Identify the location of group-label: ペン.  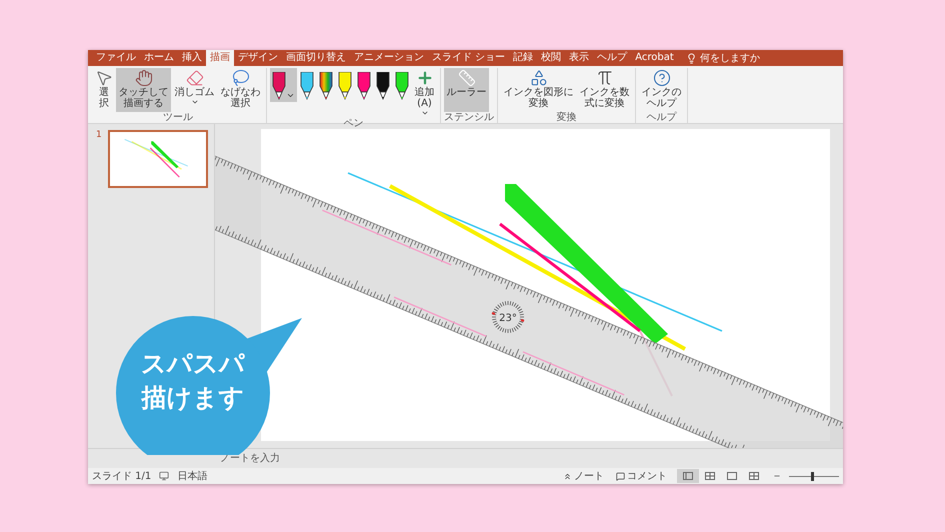
(353, 123).